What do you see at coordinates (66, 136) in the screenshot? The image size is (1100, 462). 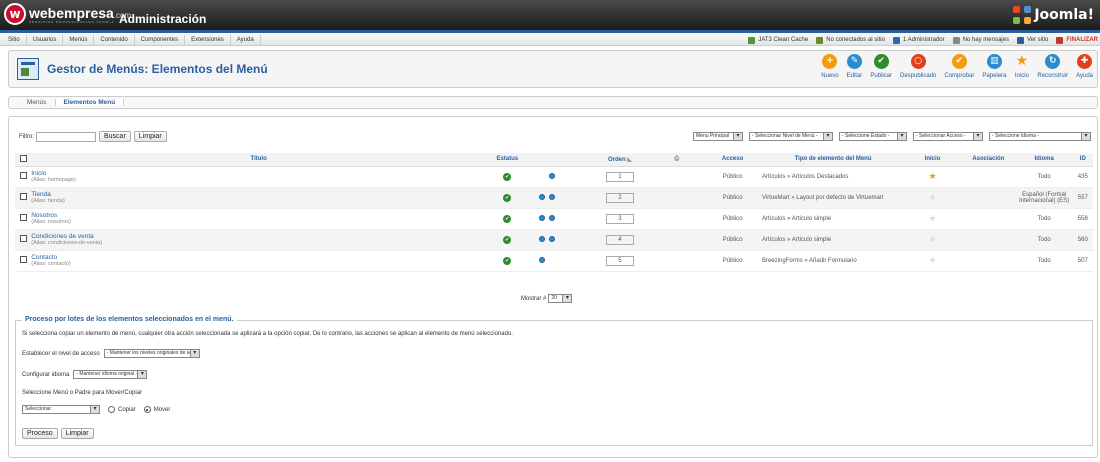 I see `filter-search-input` at bounding box center [66, 136].